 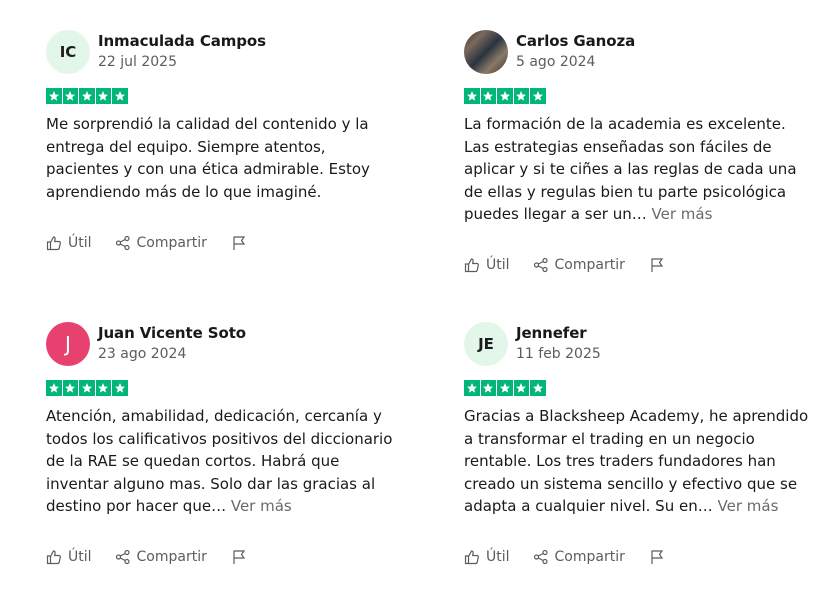 What do you see at coordinates (575, 41) in the screenshot?
I see `reviewer-name: Carlos Ganoza` at bounding box center [575, 41].